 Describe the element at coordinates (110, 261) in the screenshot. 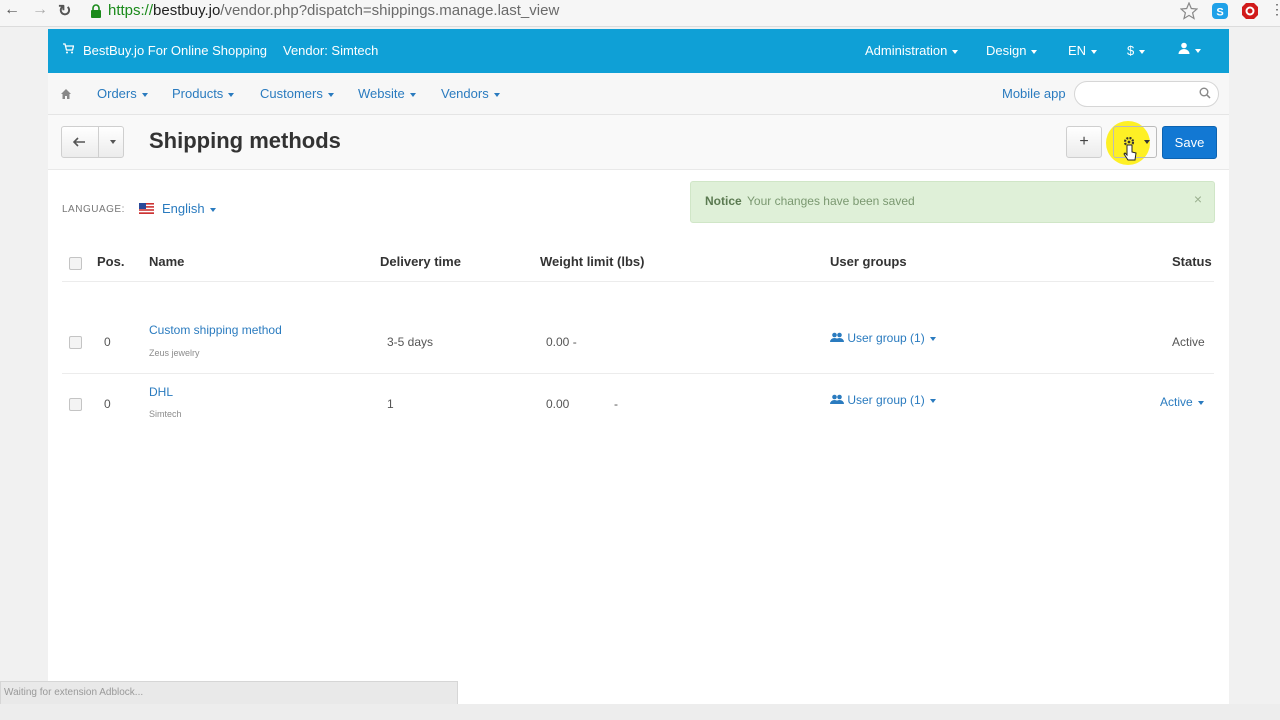

I see `header-pos: Pos.` at that location.